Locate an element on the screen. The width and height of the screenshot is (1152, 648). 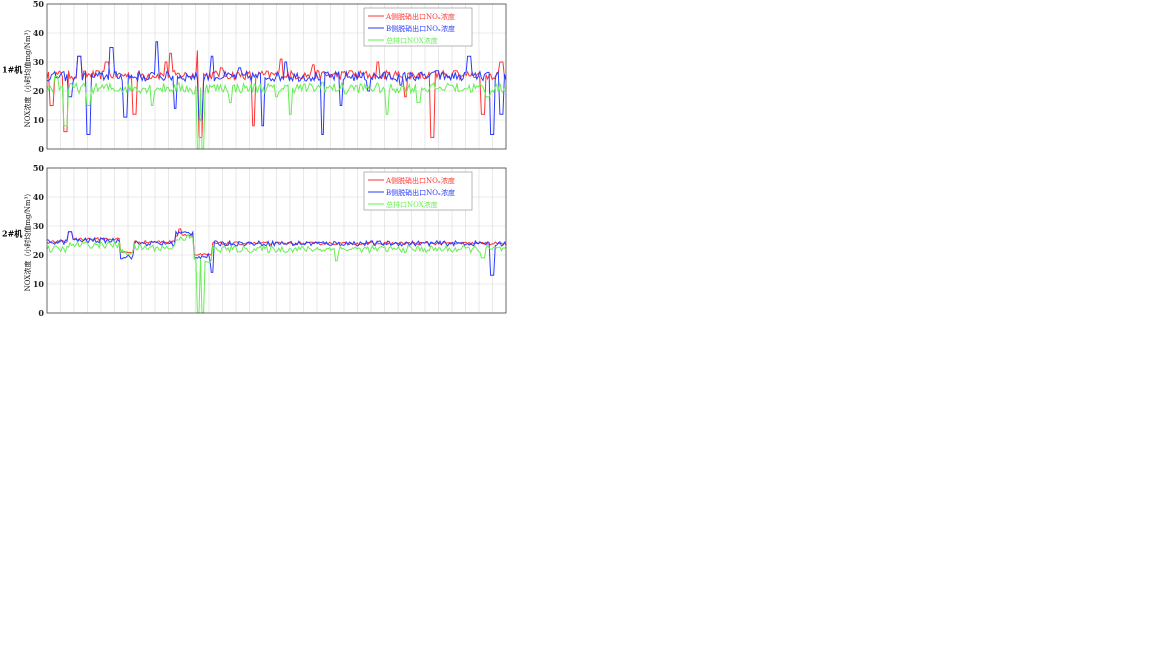
legend-2: A侧脱硝出口NOₓ浓度 B侧脱硝出口NOₓ浓度总排口NOX浓度 is located at coordinates (418, 191).